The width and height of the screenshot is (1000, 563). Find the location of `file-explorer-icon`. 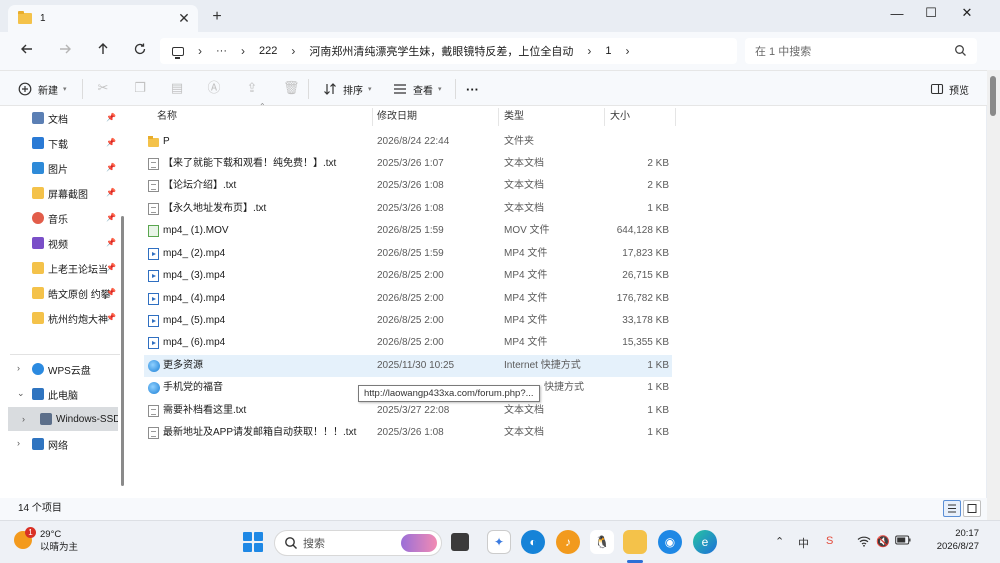

file-explorer-icon is located at coordinates (635, 542).